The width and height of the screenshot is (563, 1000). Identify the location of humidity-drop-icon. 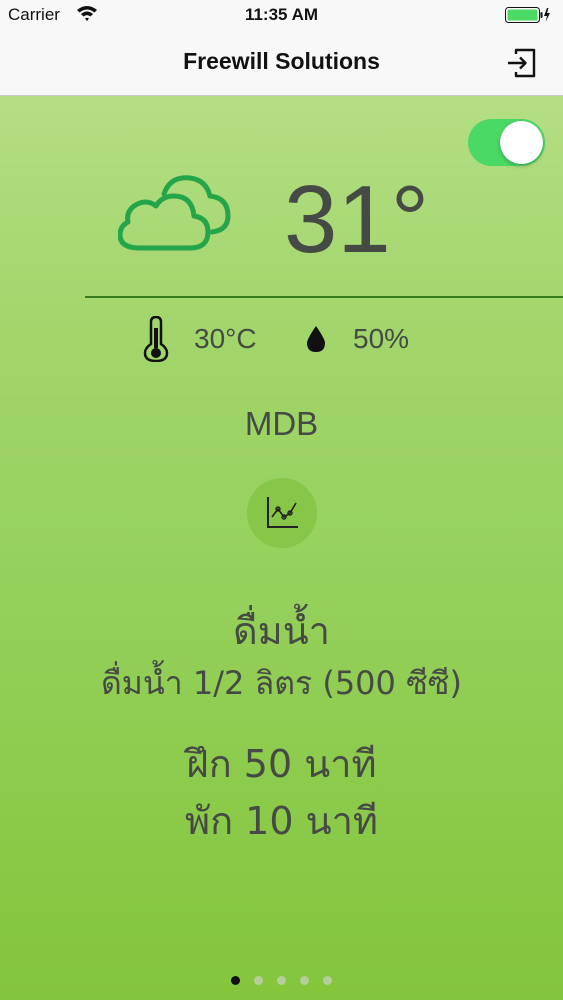
(316, 341).